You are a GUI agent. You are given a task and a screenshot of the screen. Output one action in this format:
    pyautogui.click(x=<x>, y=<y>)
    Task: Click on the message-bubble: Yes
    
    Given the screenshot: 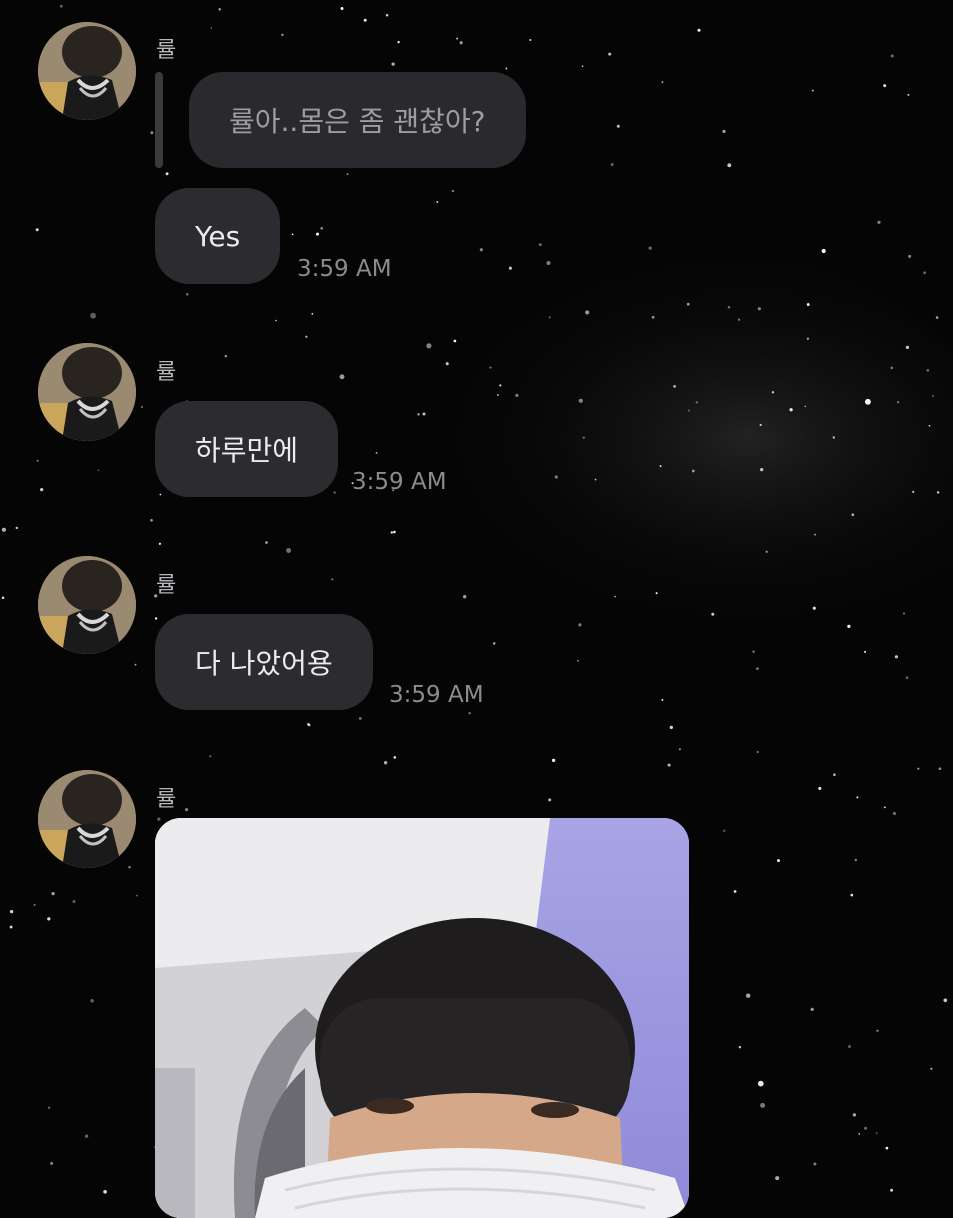 What is the action you would take?
    pyautogui.click(x=218, y=236)
    